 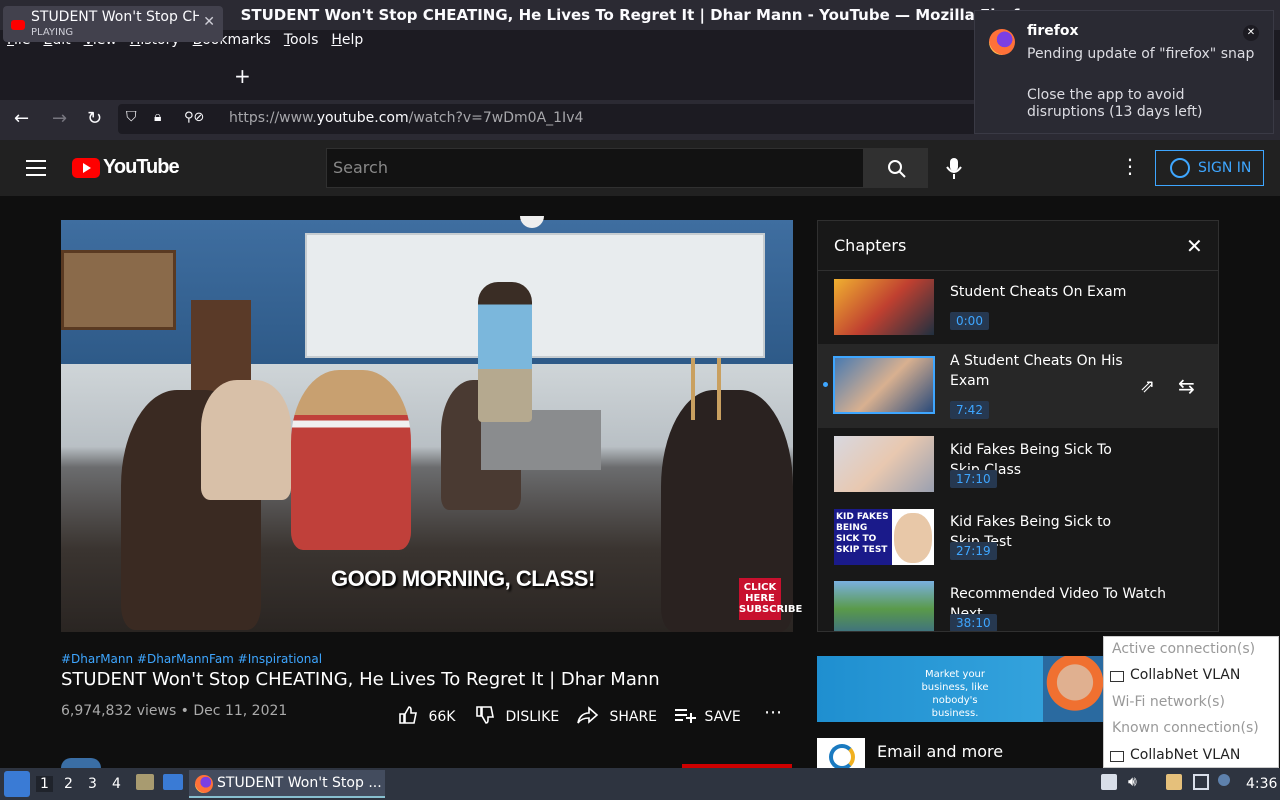 What do you see at coordinates (21, 118) in the screenshot?
I see `back-arrow-icon: ←` at bounding box center [21, 118].